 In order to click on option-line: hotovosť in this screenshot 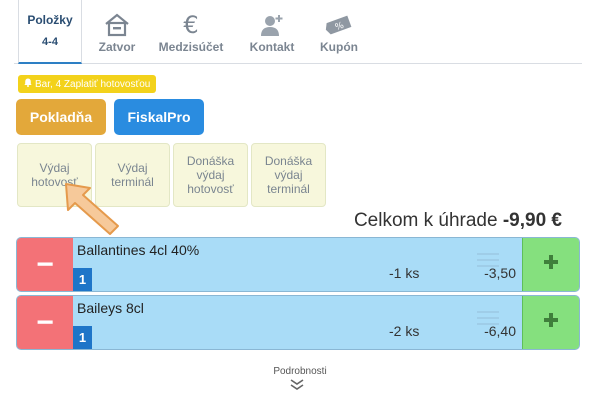, I will do `click(210, 189)`.